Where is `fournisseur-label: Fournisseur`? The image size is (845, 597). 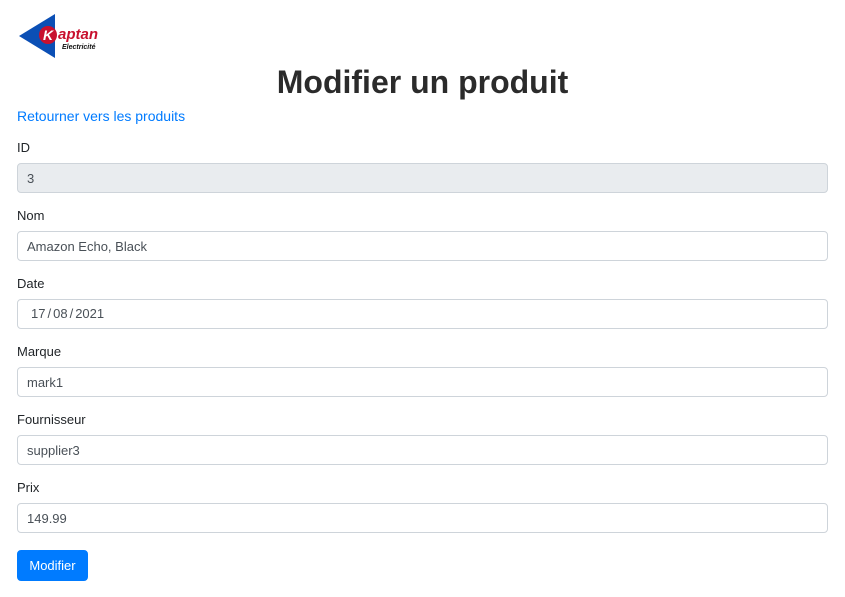
fournisseur-label: Fournisseur is located at coordinates (51, 419).